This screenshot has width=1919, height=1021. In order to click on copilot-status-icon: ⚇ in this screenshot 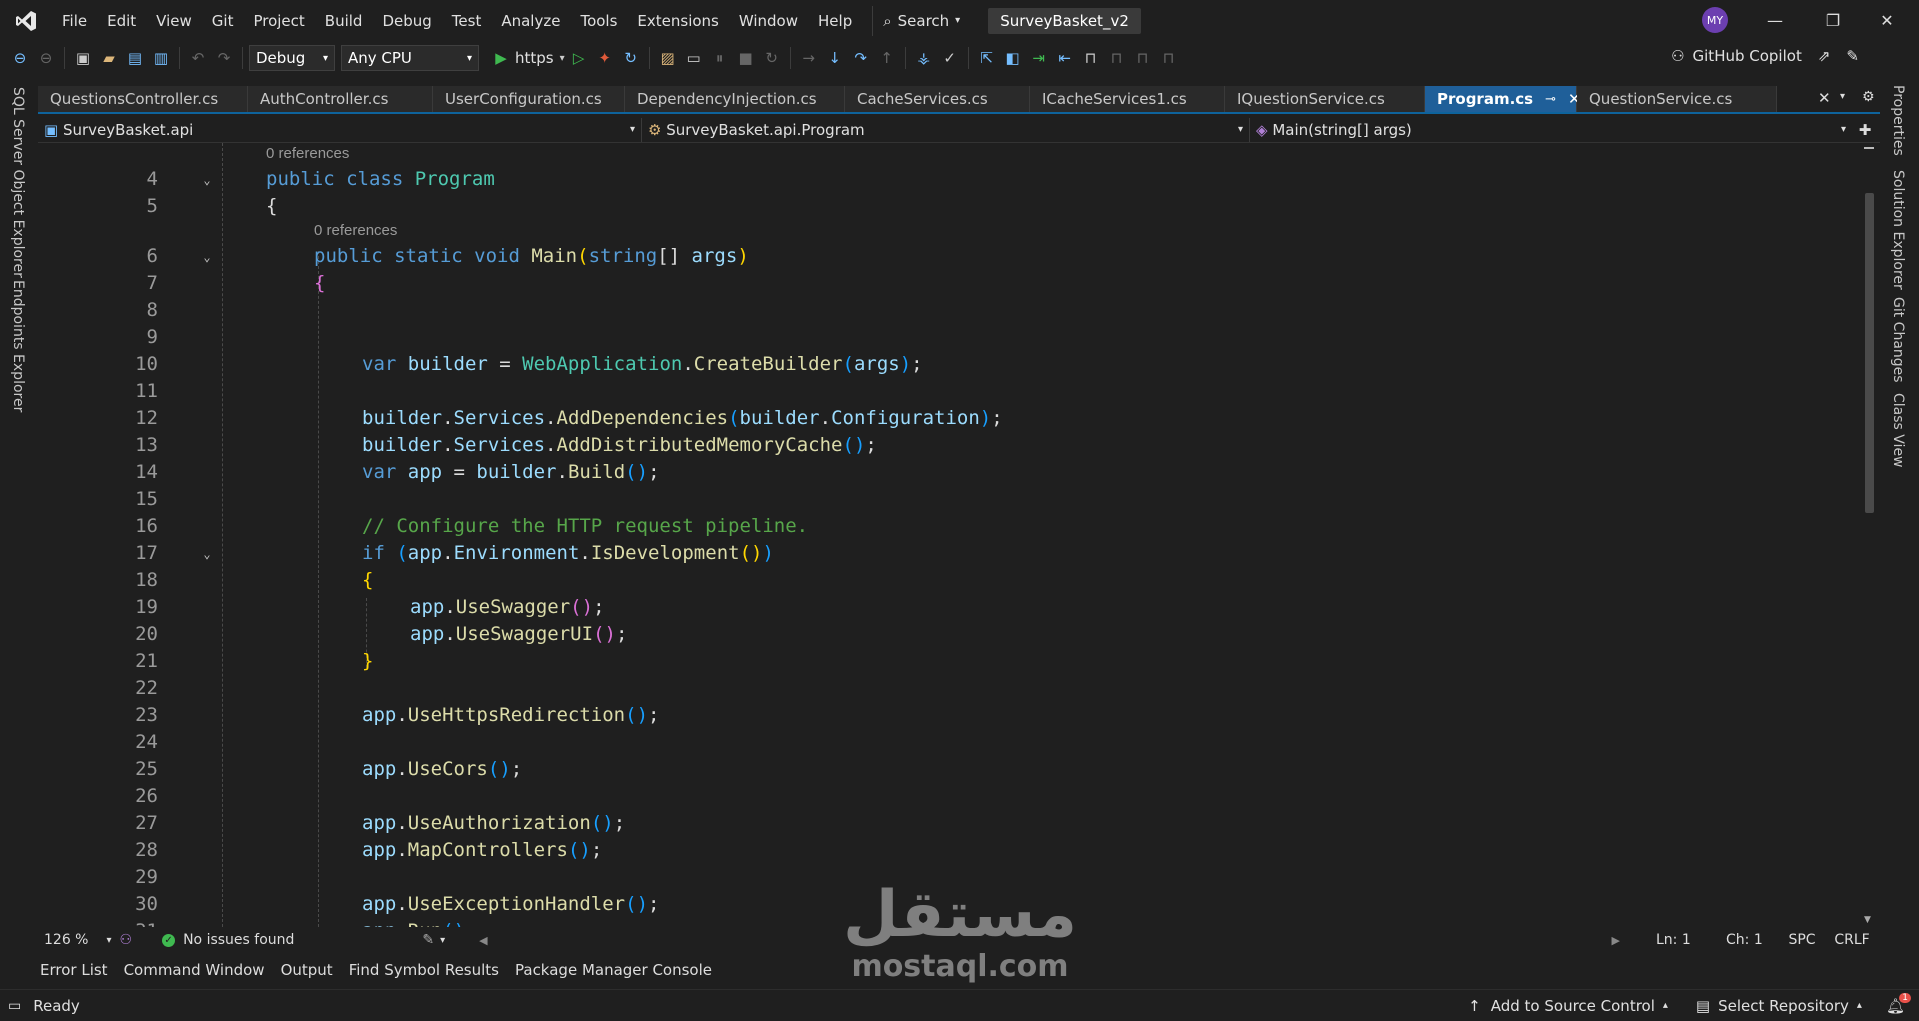, I will do `click(126, 940)`.